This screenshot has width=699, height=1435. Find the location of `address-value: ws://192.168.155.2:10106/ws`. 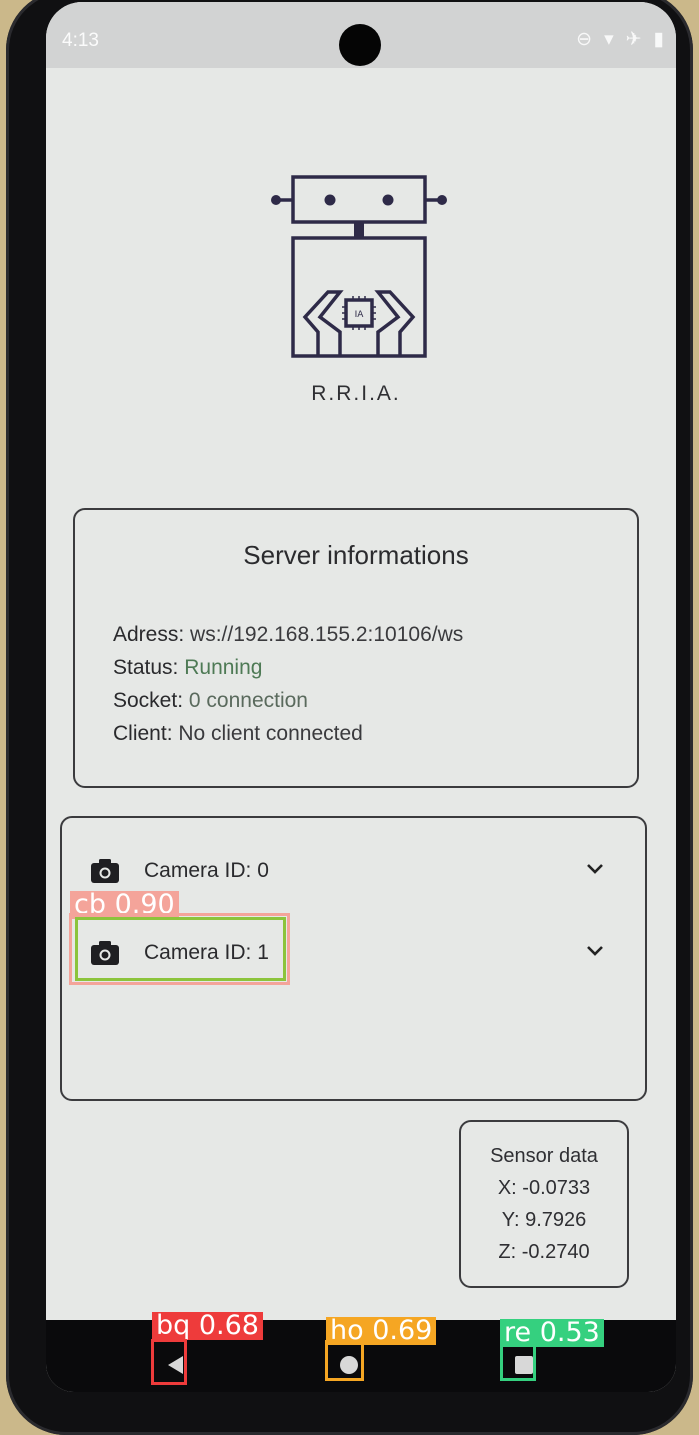

address-value: ws://192.168.155.2:10106/ws is located at coordinates (327, 634).